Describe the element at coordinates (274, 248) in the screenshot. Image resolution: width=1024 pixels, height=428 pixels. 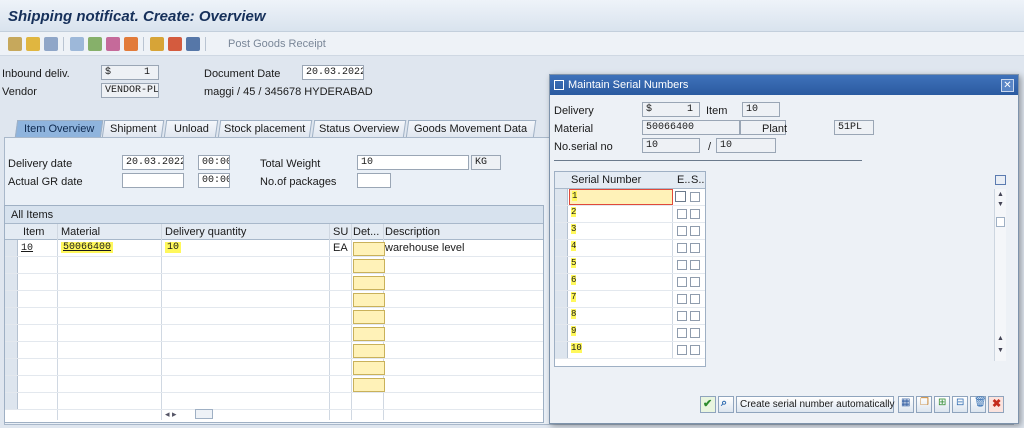
I see `table-row: 10 50066400 10 EA warehouse level` at that location.